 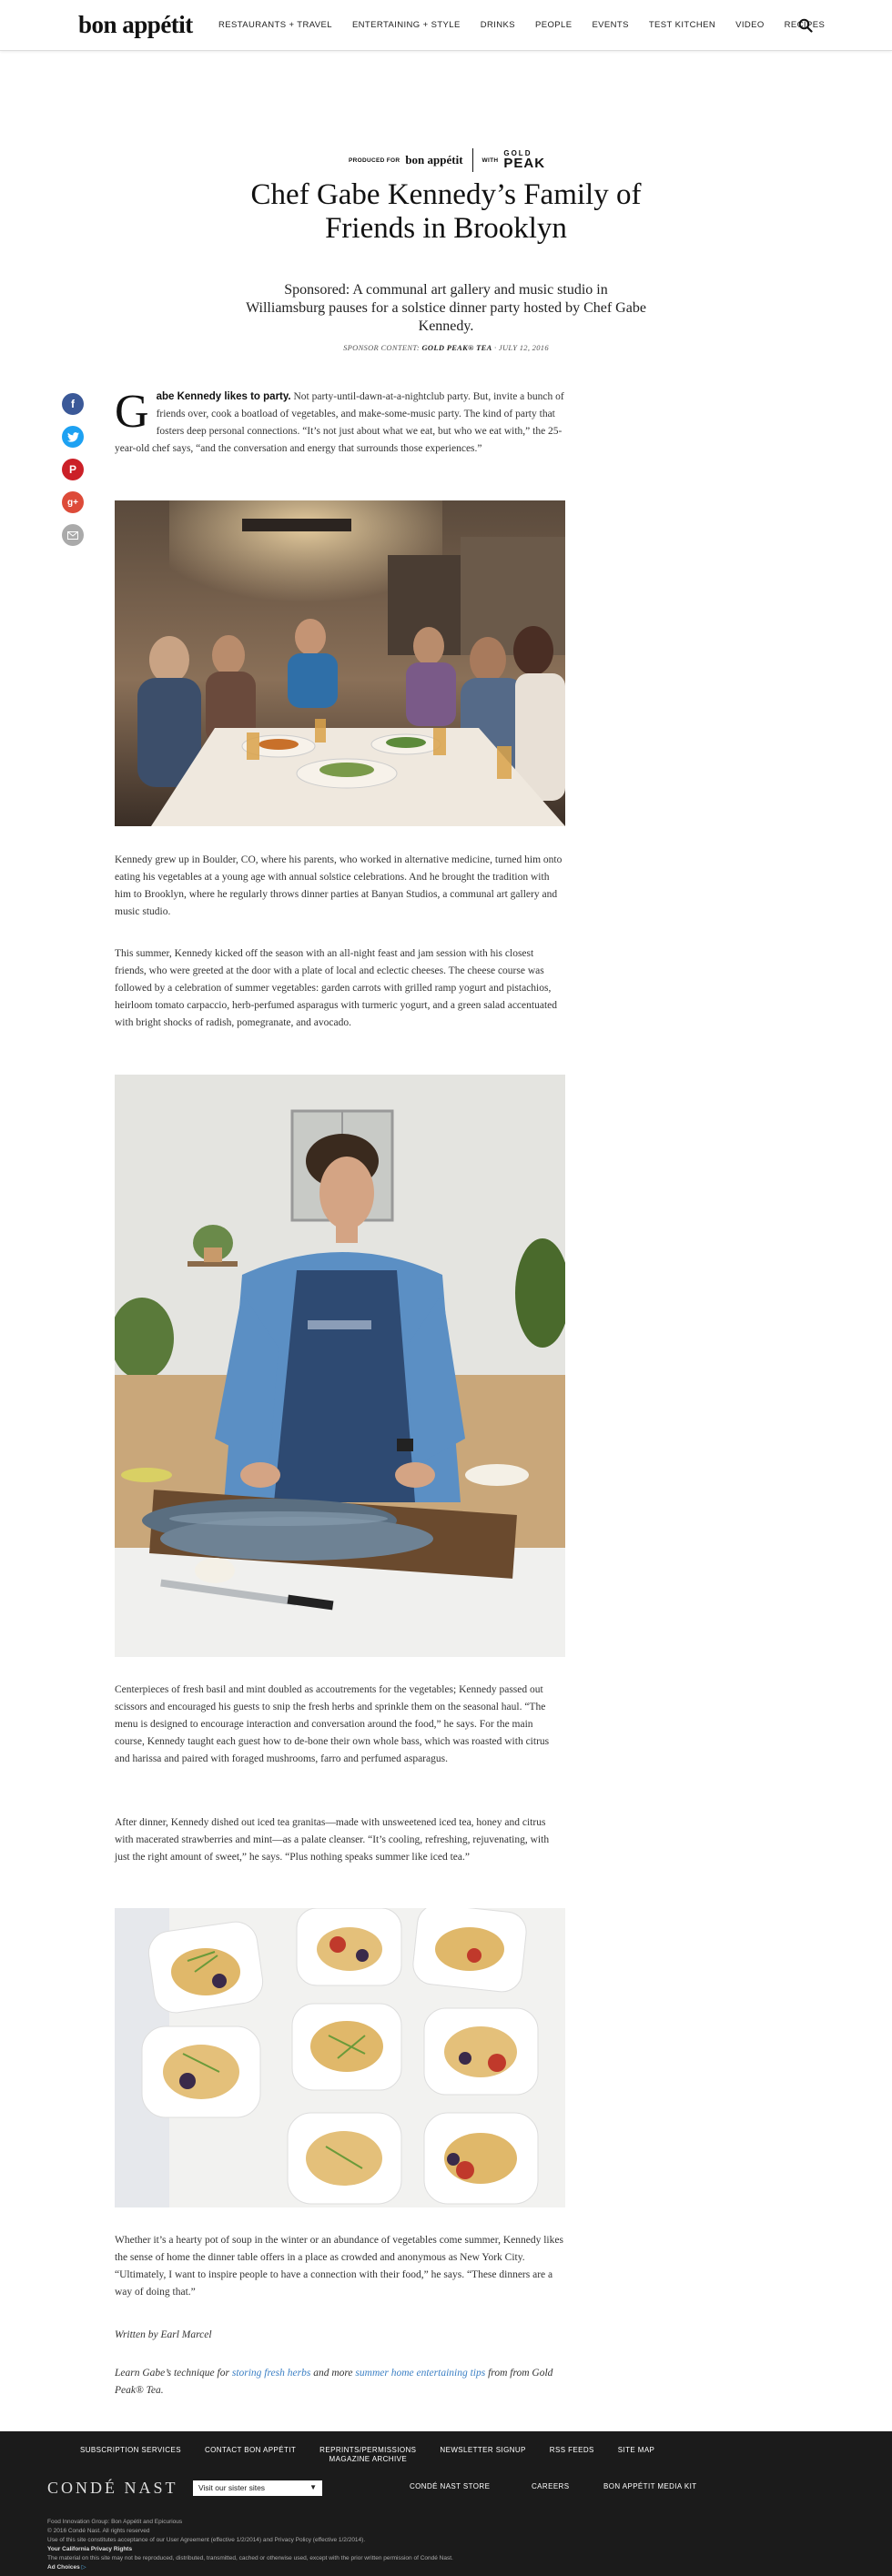 What do you see at coordinates (271, 2373) in the screenshot?
I see `storing-fresh-herbs-link: storing fresh herbs` at bounding box center [271, 2373].